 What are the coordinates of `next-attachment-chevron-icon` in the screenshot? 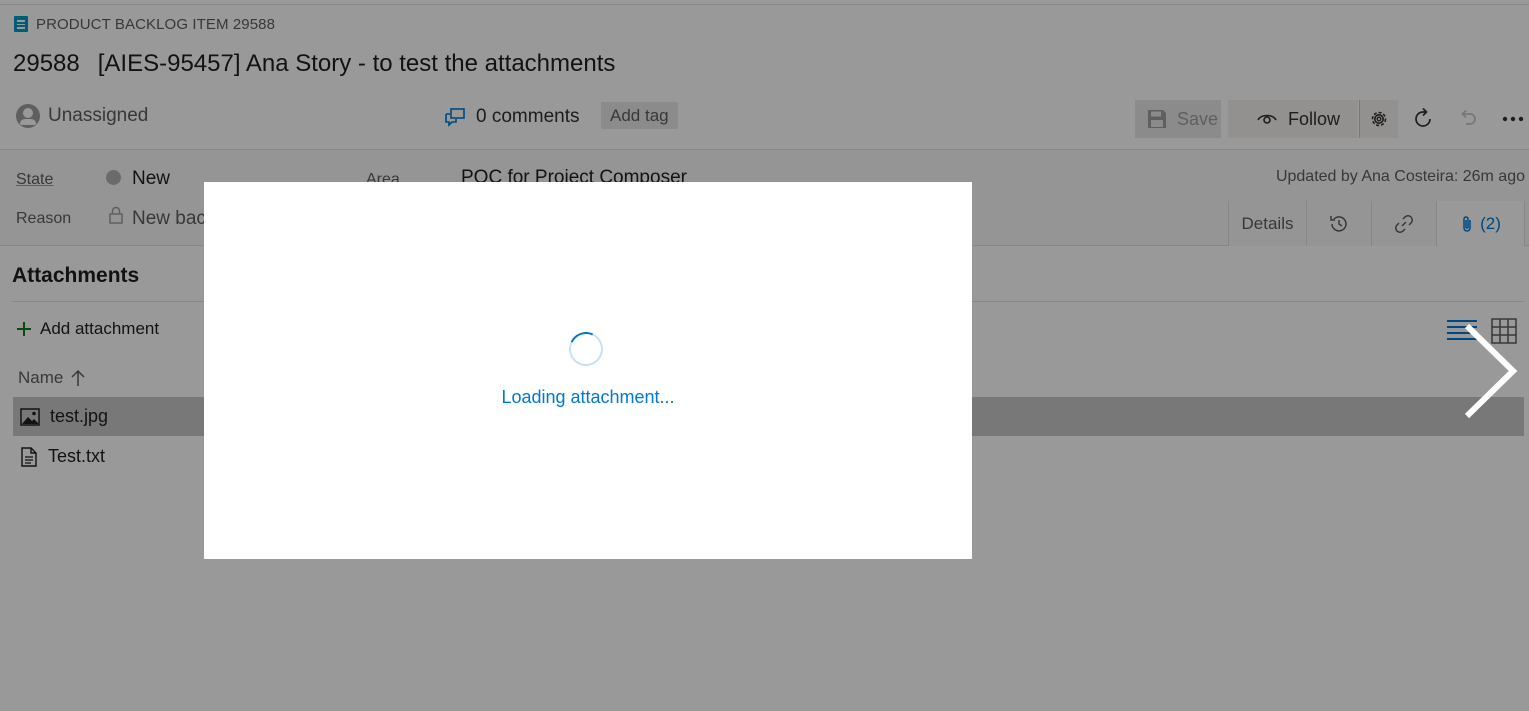 It's located at (1490, 372).